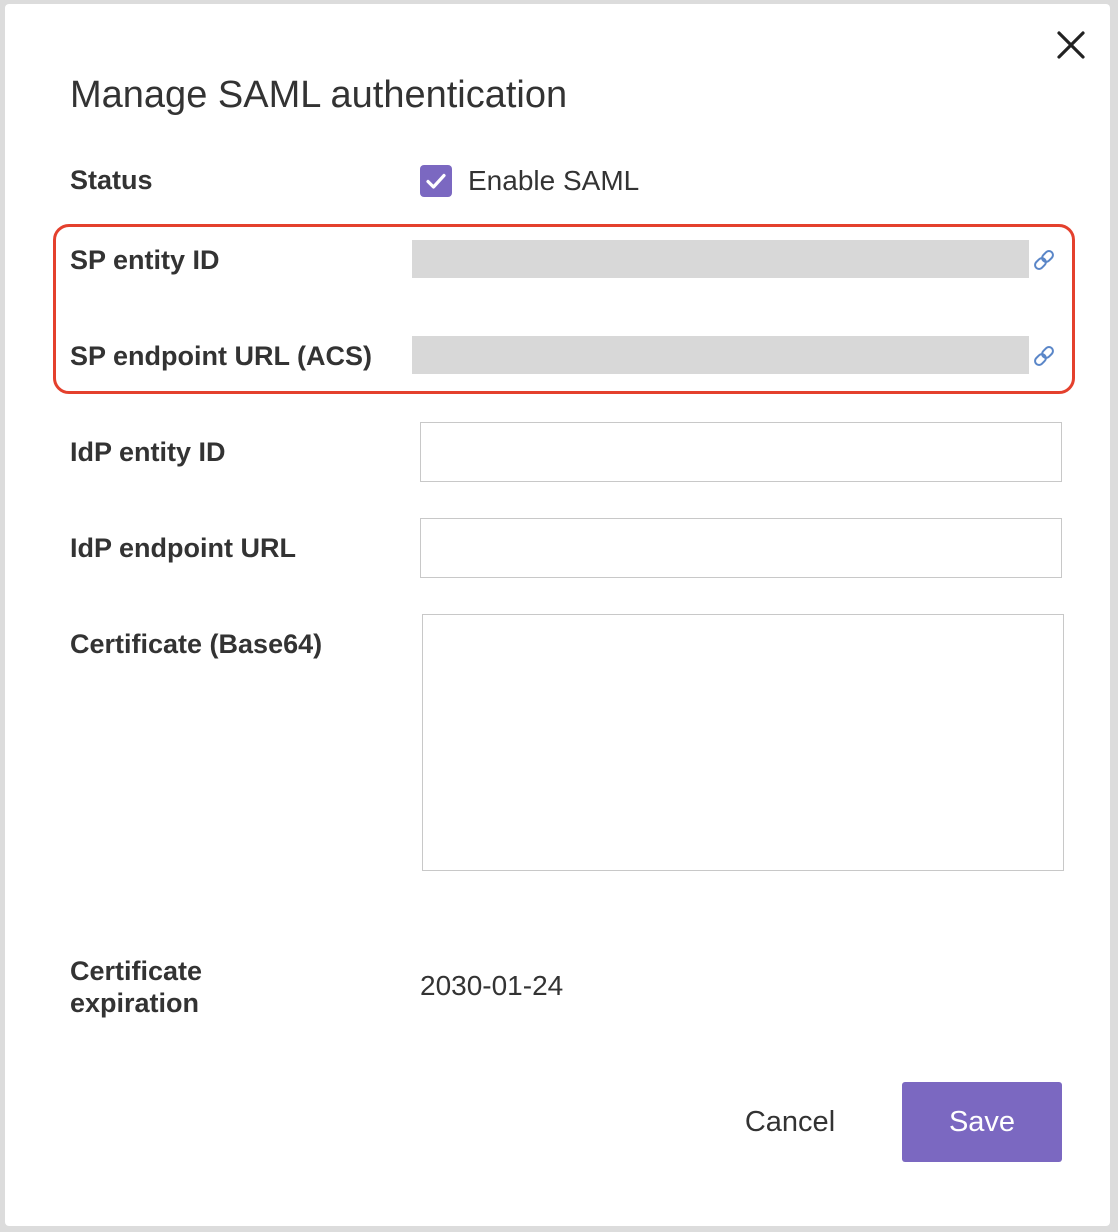  I want to click on cancel-button: Cancel, so click(790, 1122).